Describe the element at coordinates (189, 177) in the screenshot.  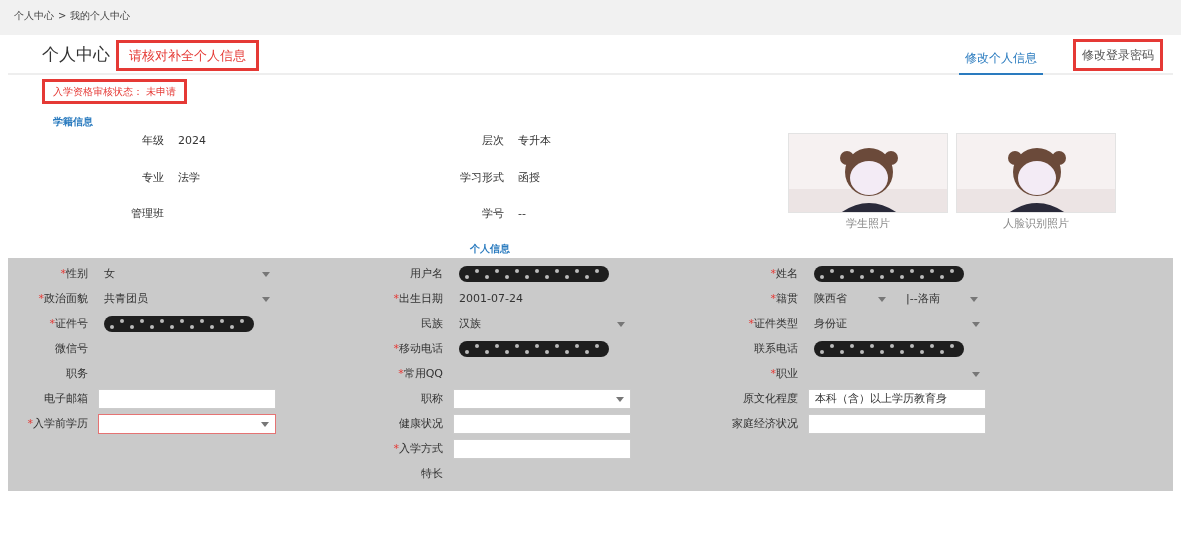
I see `field-value: 法学` at that location.